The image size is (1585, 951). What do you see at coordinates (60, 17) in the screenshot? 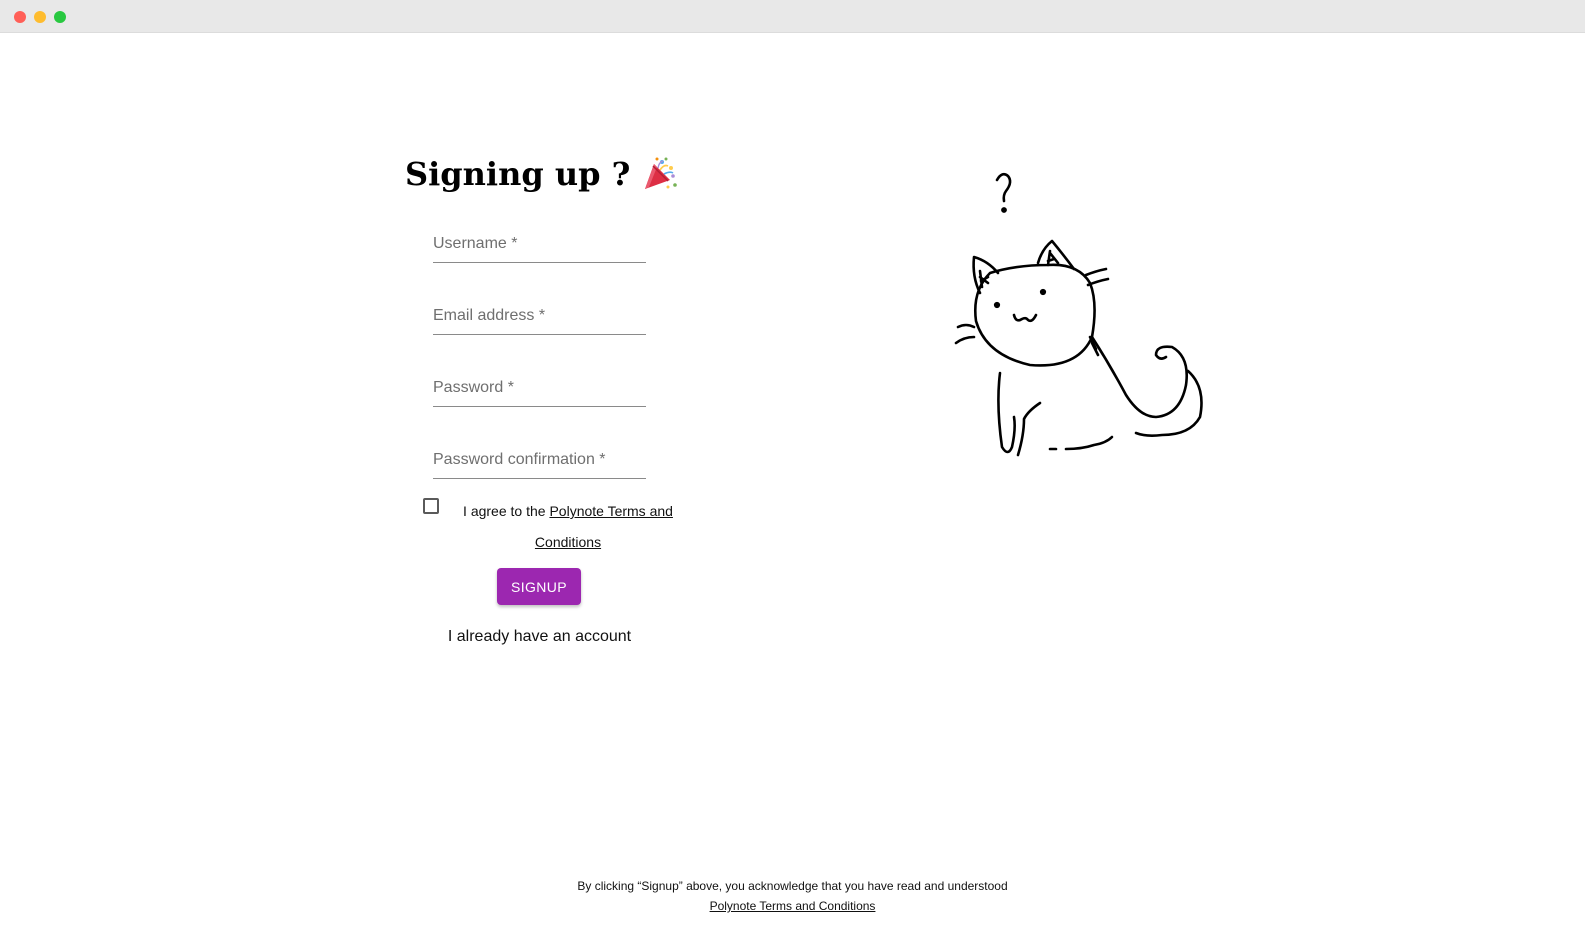
I see `maximize-window-button` at bounding box center [60, 17].